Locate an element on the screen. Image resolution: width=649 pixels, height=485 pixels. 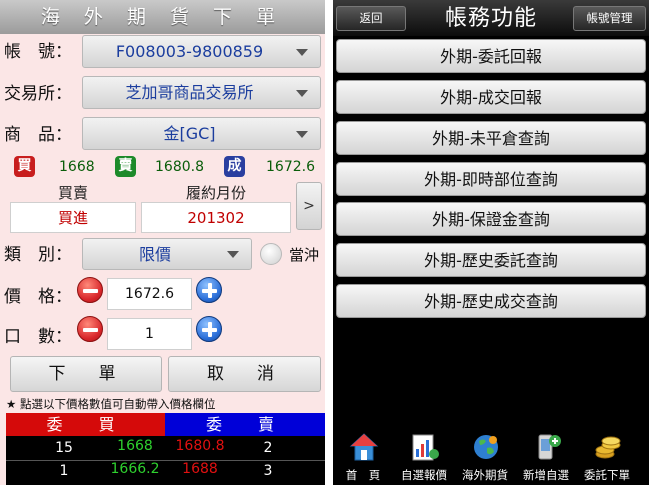
tab-home: 首 頁 is located at coordinates (363, 456).